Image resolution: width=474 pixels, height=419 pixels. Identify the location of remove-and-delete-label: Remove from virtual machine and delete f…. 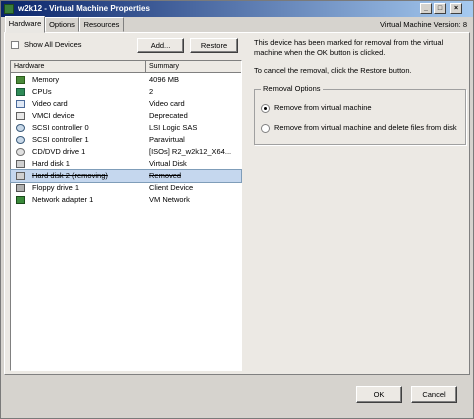
(365, 128).